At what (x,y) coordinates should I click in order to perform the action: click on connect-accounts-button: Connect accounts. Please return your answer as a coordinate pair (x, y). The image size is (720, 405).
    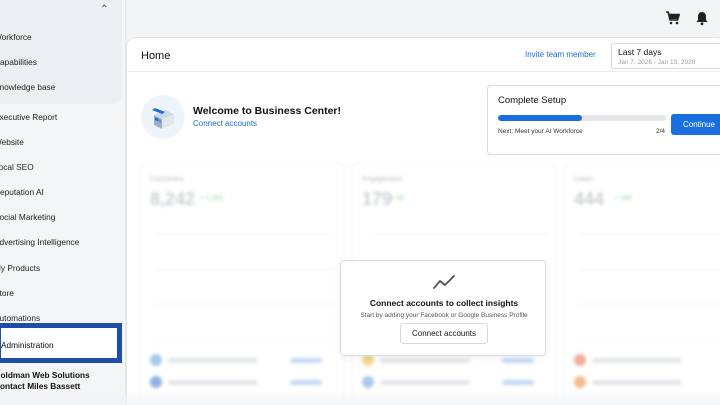
    Looking at the image, I should click on (444, 333).